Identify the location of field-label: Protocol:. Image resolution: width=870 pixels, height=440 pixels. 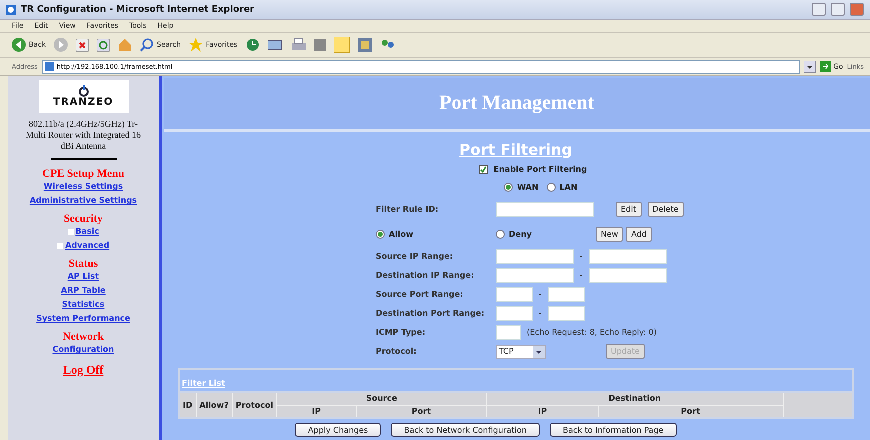
(397, 351).